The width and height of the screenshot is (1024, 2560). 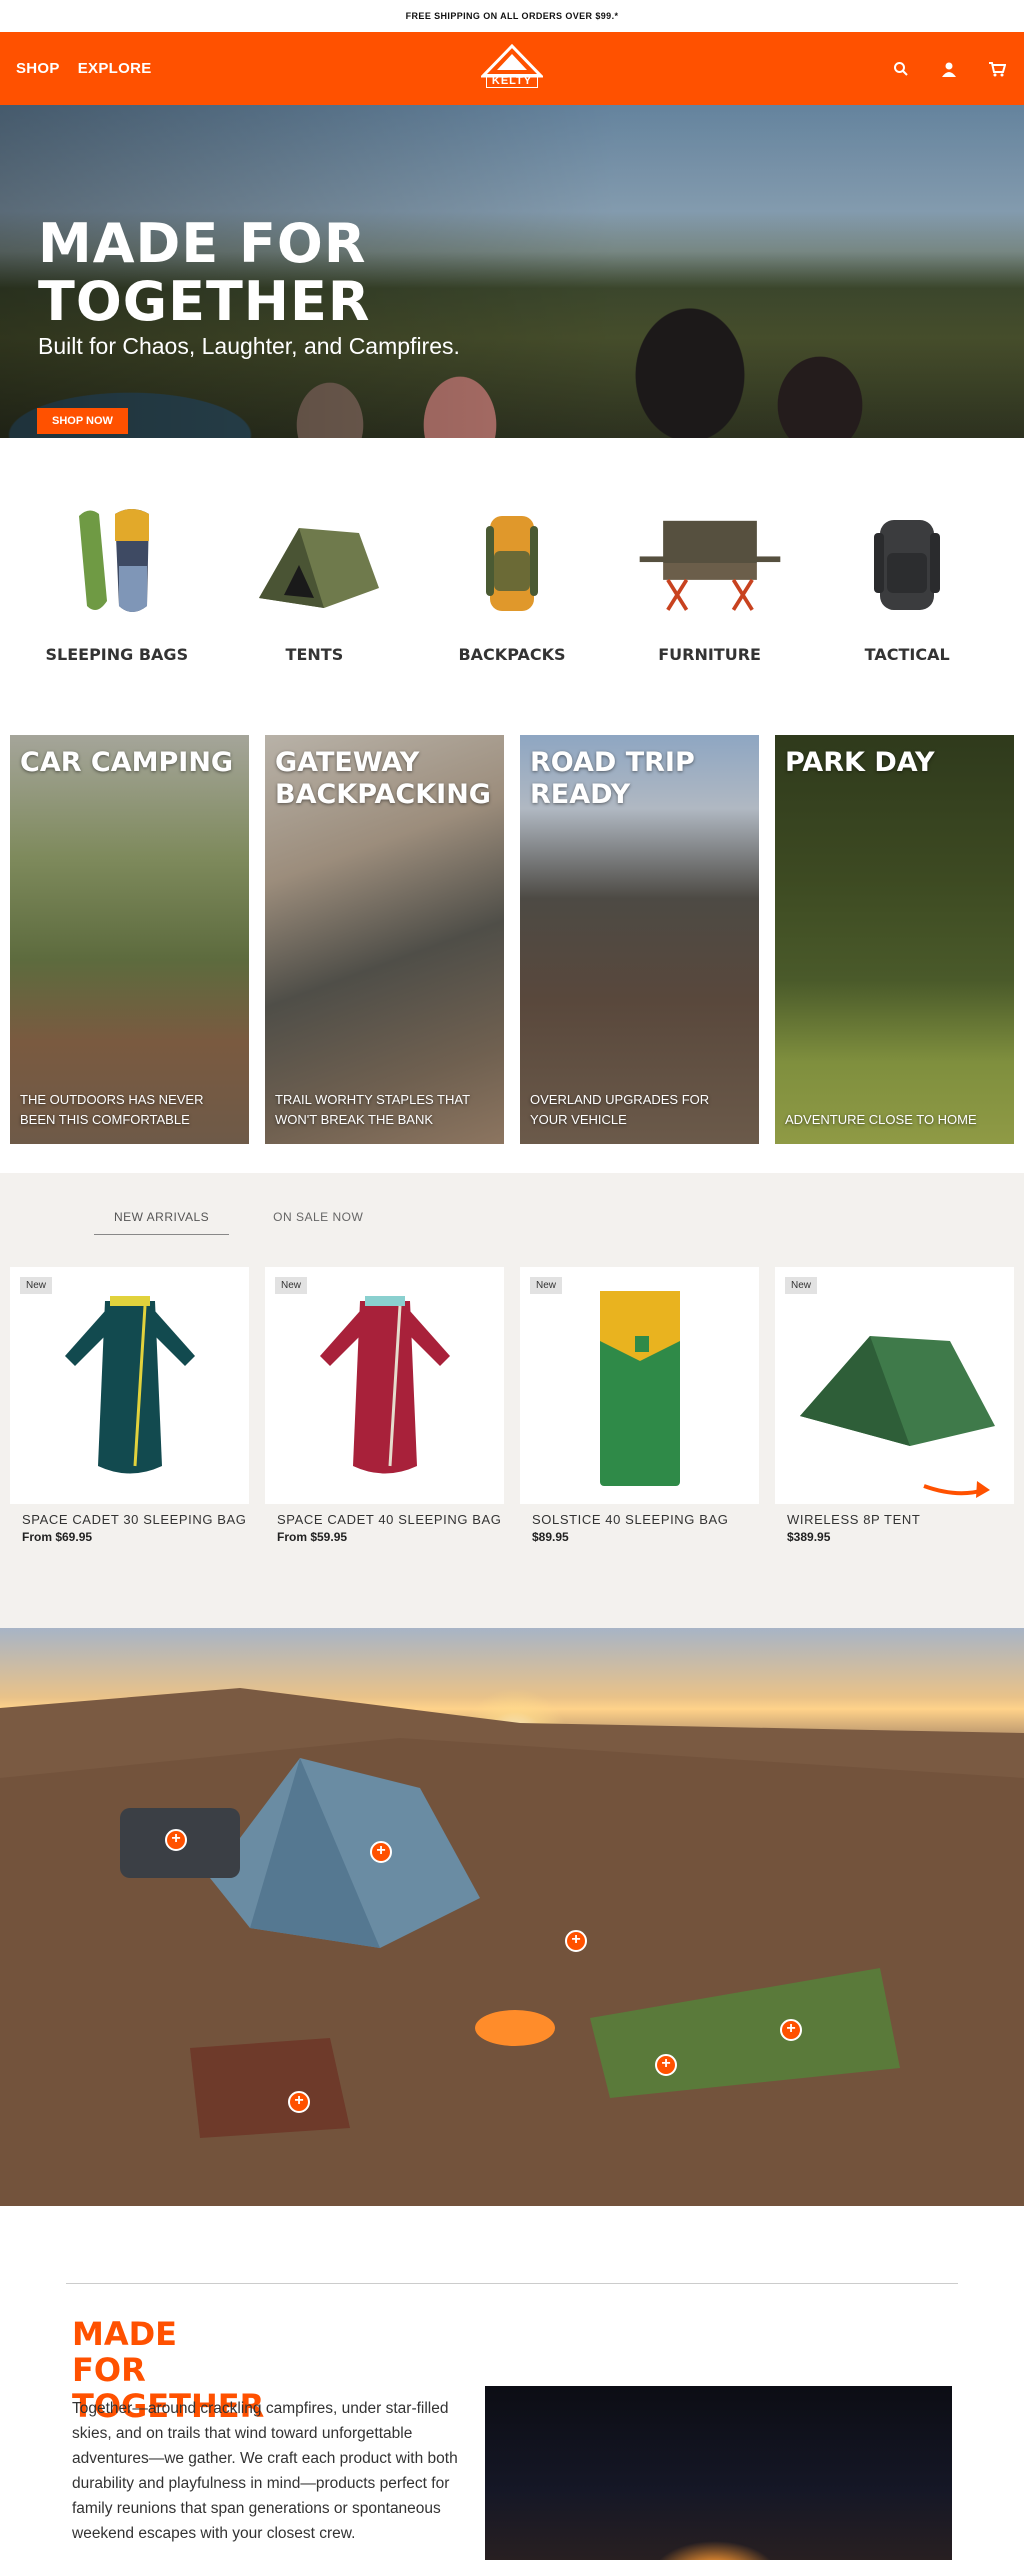 I want to click on activity-description: OVERLAND UPGRADES FOR YOUR VEHICLE, so click(x=620, y=1109).